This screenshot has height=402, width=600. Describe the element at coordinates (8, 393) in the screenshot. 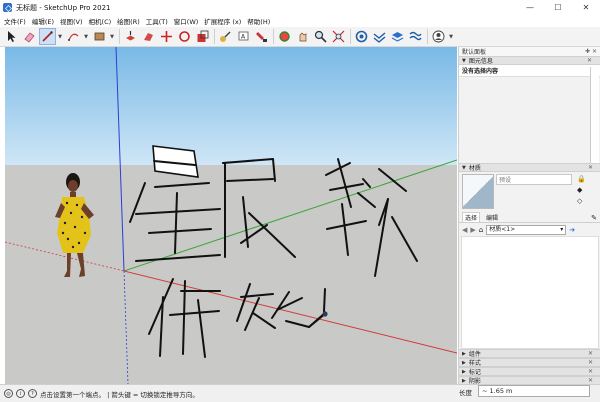

I see `geolocation-icon: ◎` at that location.